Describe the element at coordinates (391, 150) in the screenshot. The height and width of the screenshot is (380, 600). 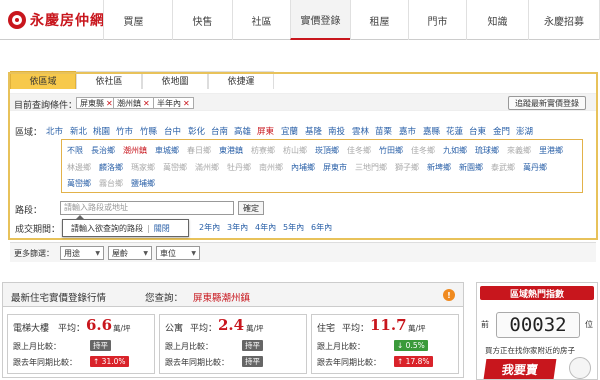
I see `district-link: 竹田鄉` at that location.